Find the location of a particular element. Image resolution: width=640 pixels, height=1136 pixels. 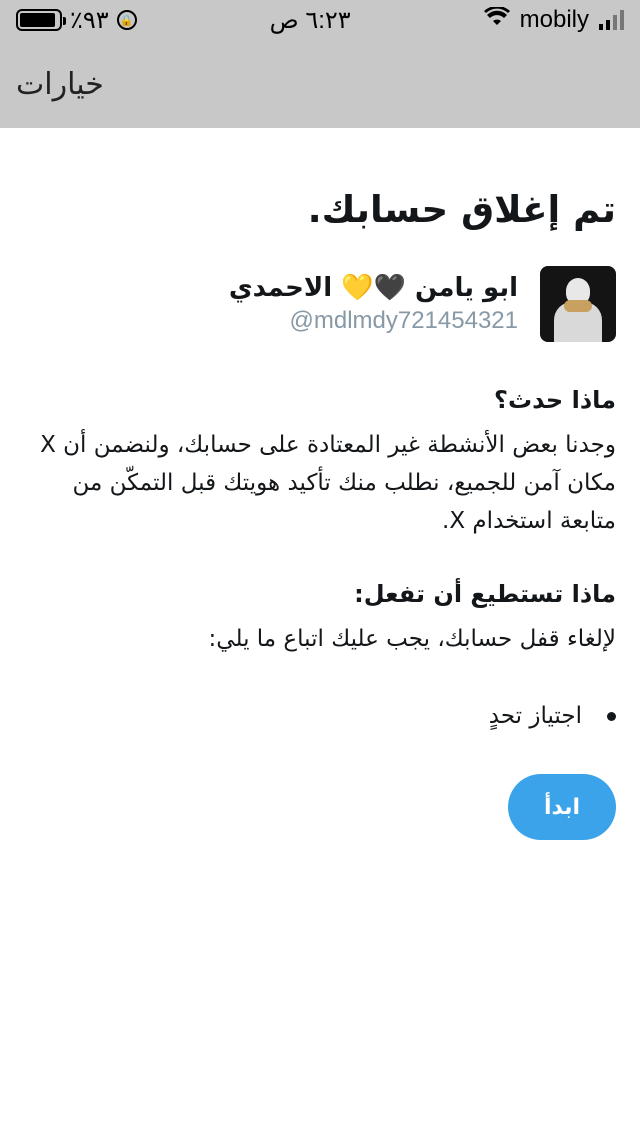

display-name: ابو يامن 🖤💛 الاحمدي is located at coordinates (373, 288).